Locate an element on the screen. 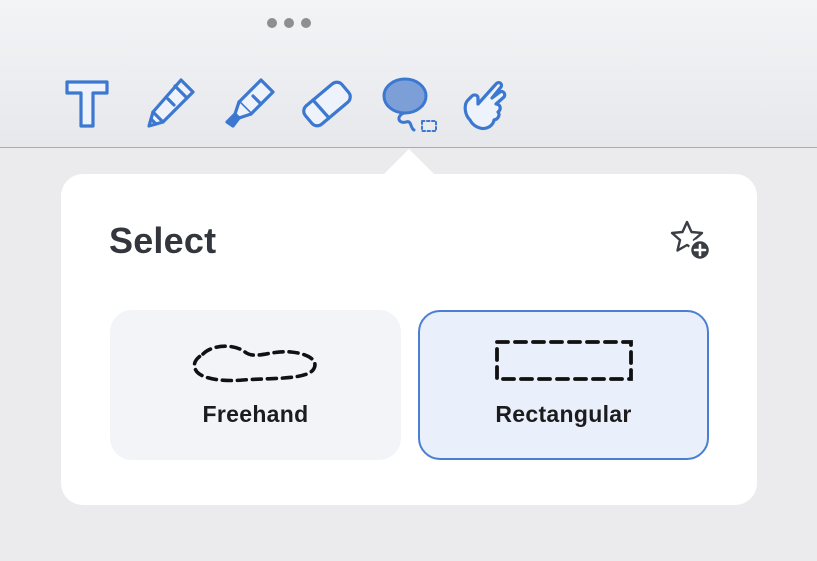  eraser-icon is located at coordinates (327, 104).